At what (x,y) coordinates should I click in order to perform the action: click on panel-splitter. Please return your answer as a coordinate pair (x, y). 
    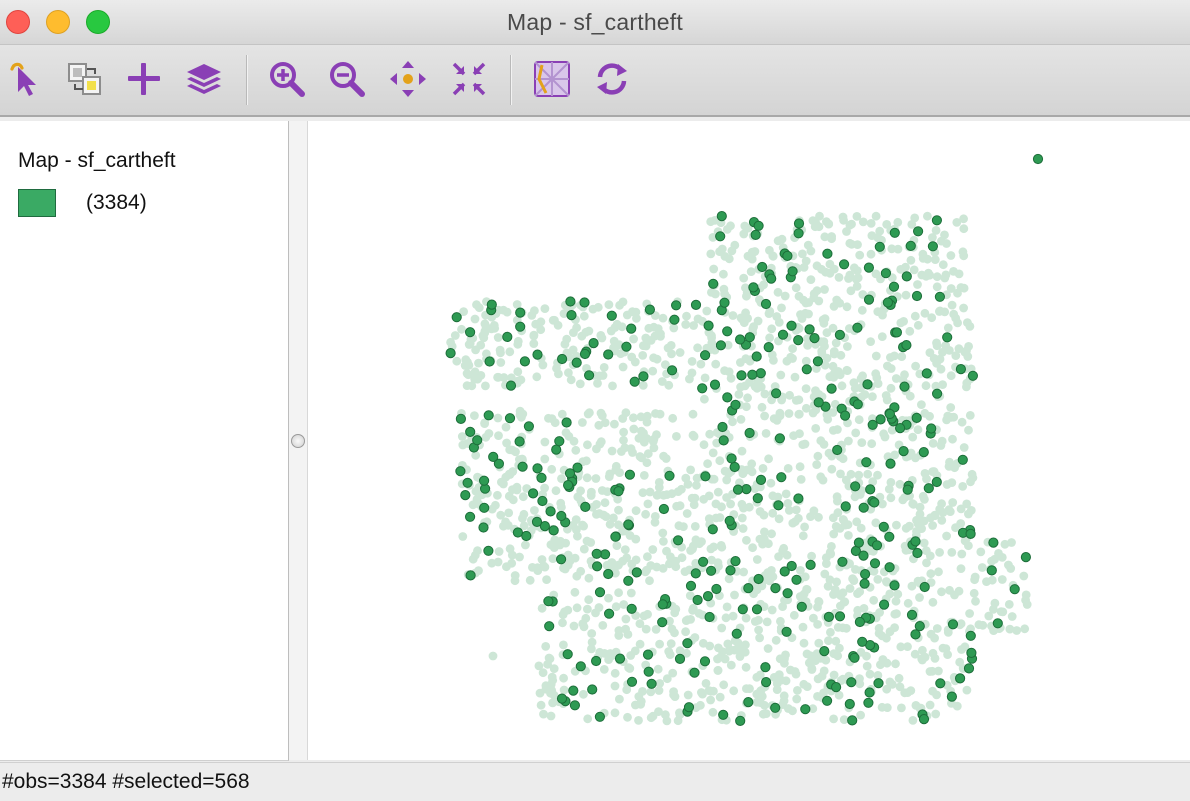
    Looking at the image, I should click on (298, 440).